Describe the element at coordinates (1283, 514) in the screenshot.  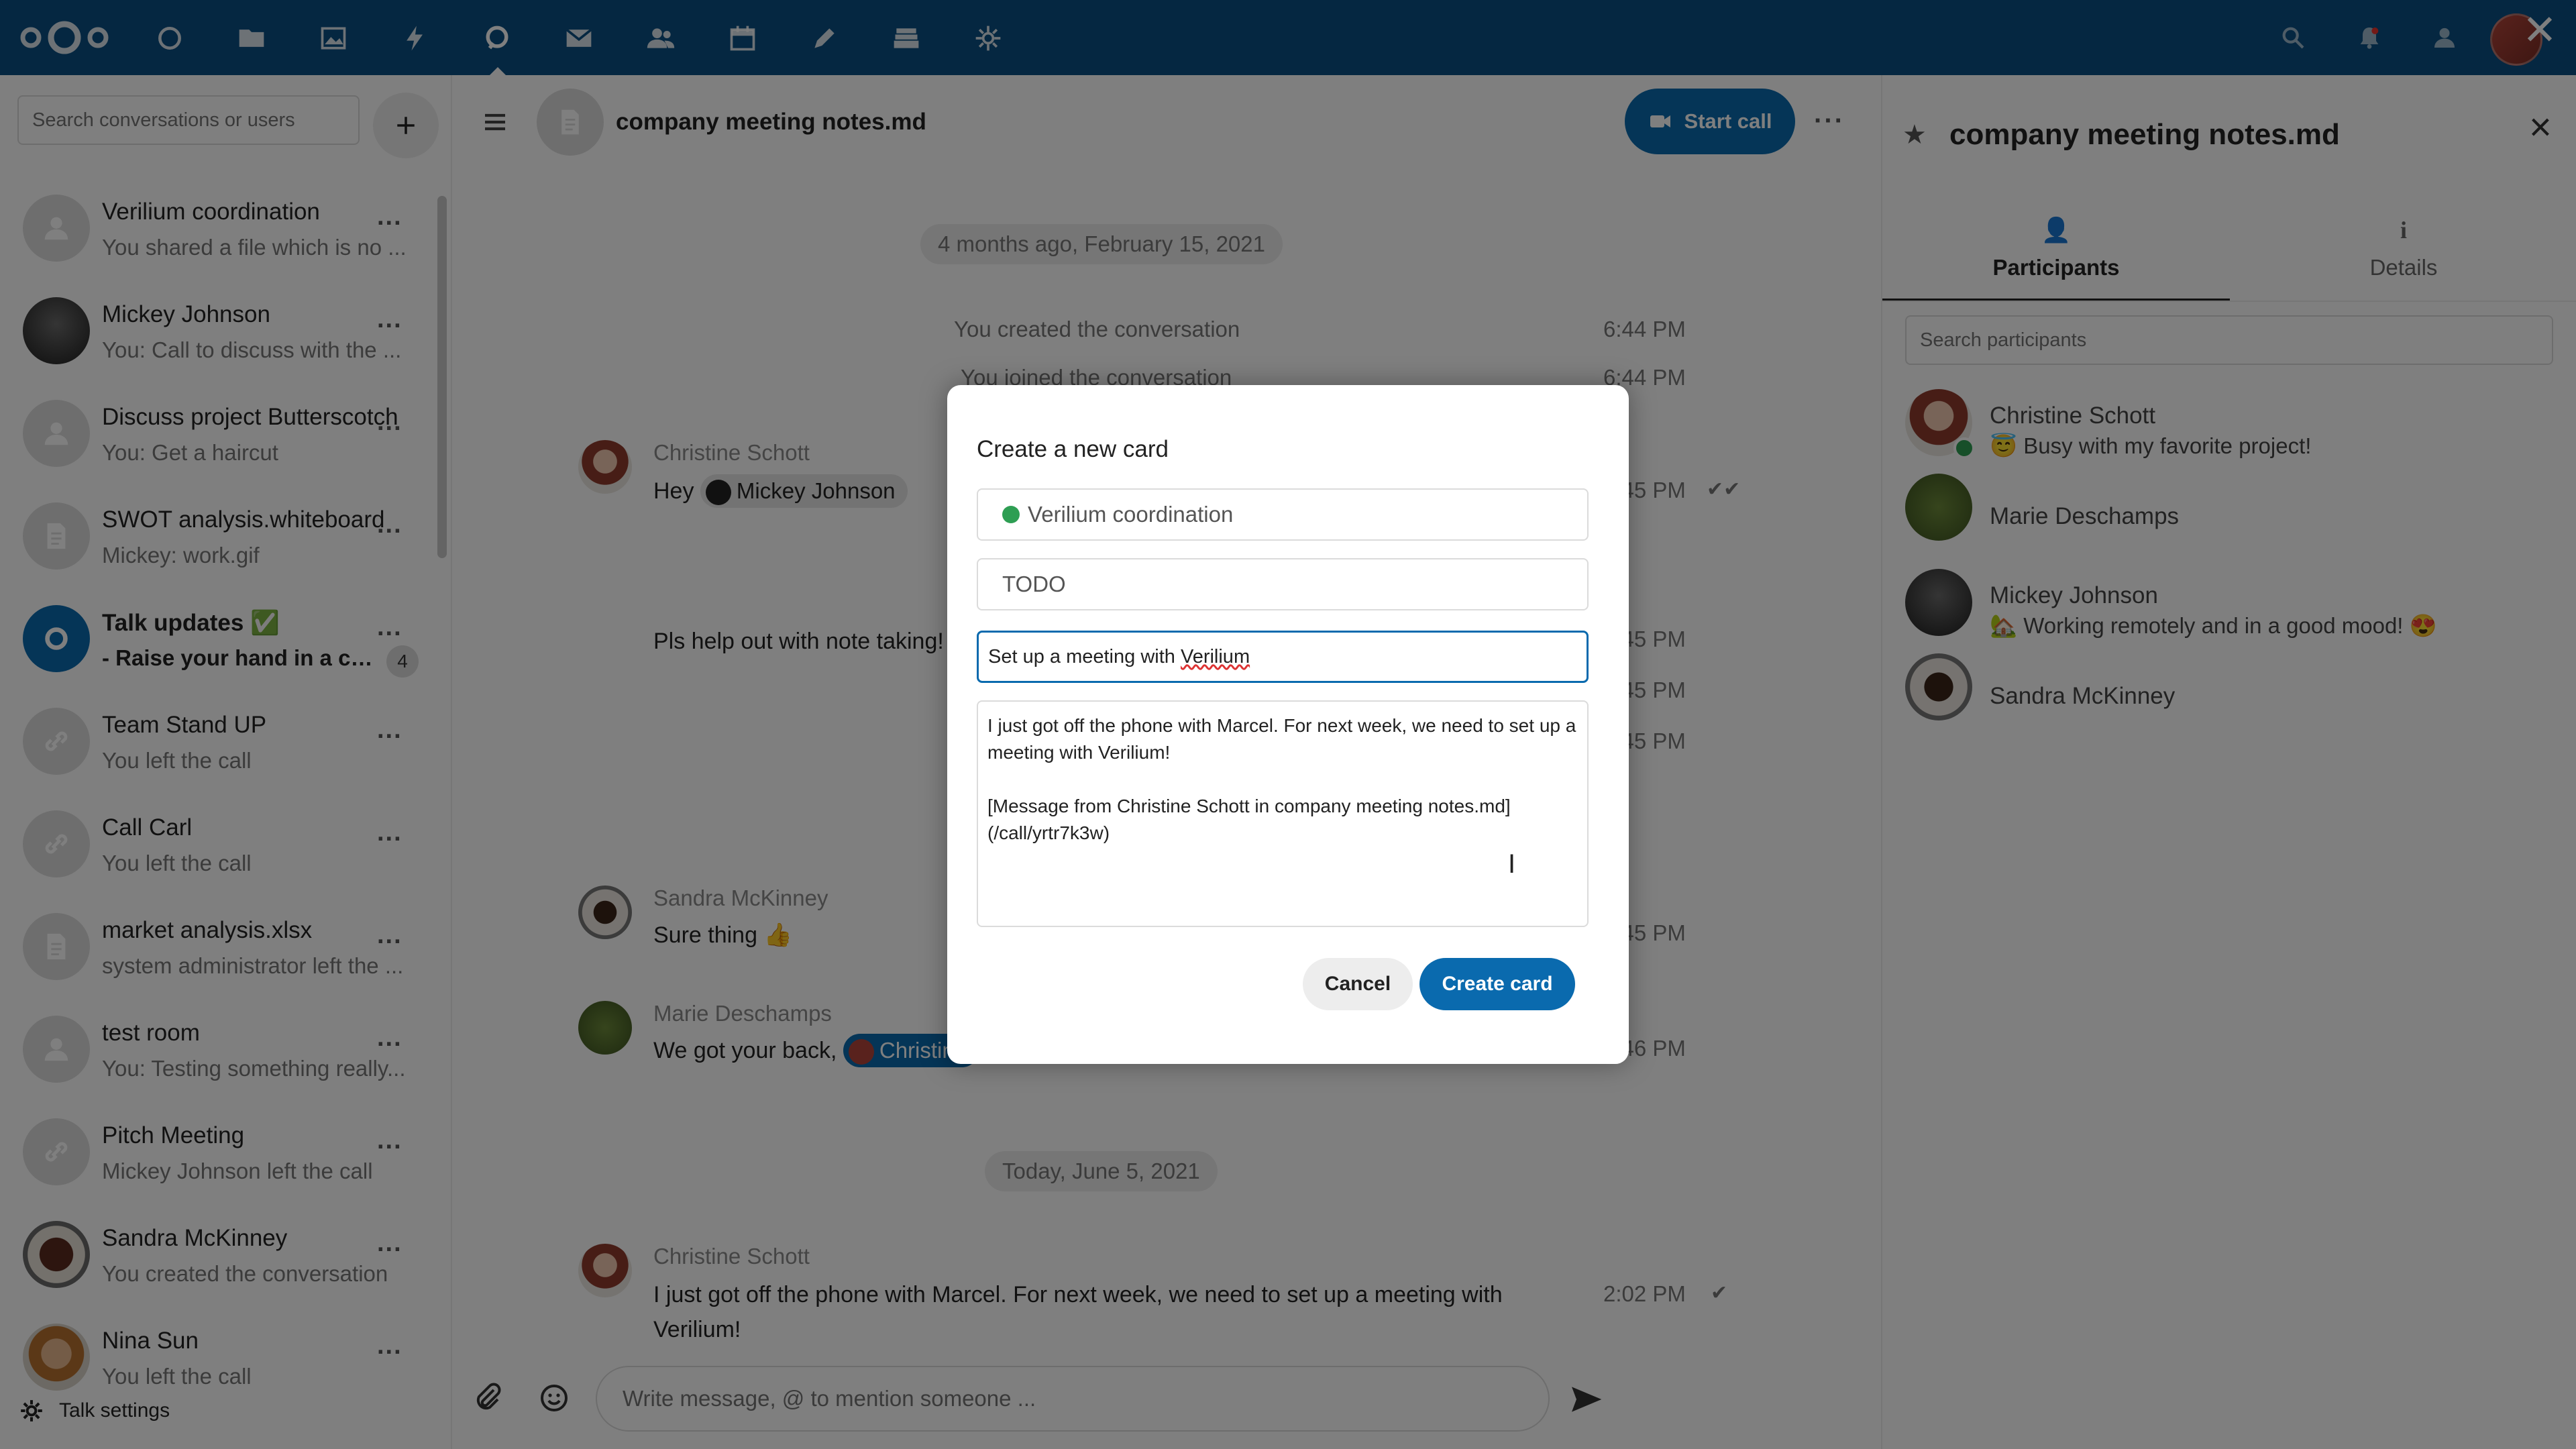
I see `board-select: Verilium coordination` at that location.